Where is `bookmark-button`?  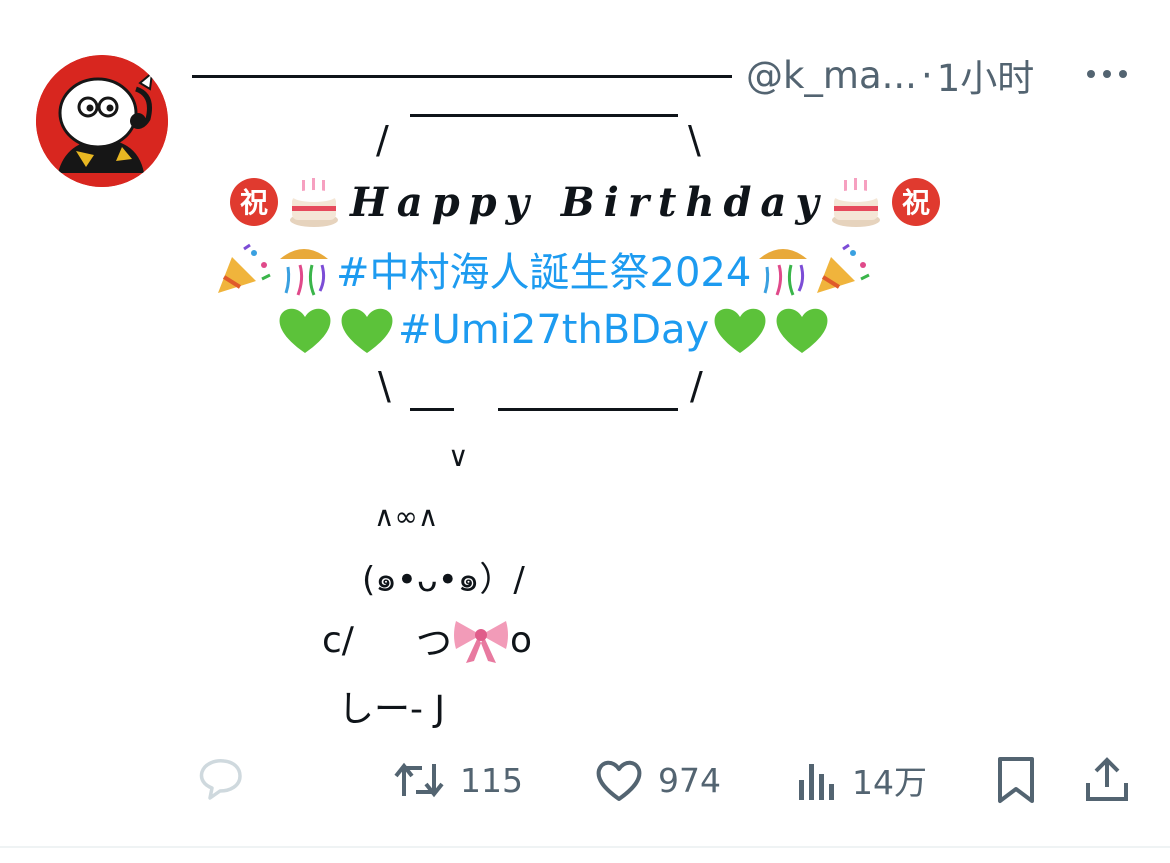 bookmark-button is located at coordinates (1016, 780).